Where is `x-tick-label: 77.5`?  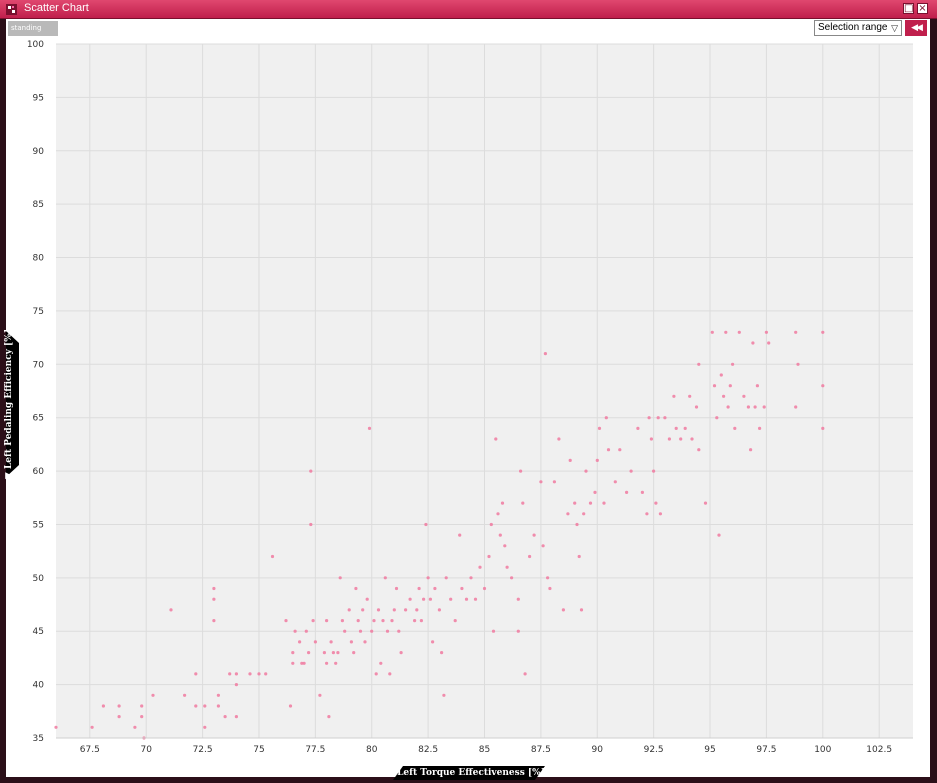
x-tick-label: 77.5 is located at coordinates (315, 750).